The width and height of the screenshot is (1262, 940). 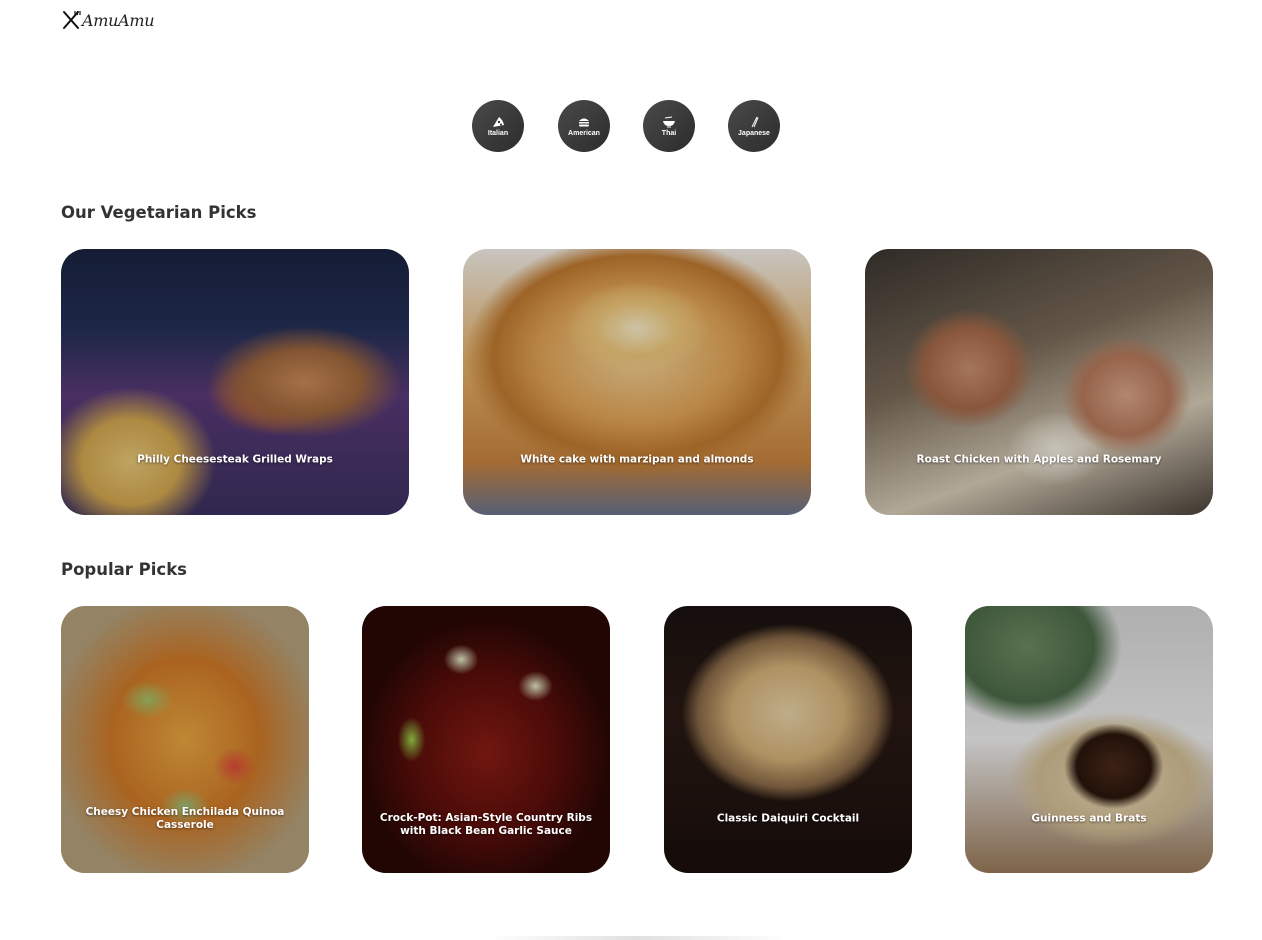 I want to click on popular-card: Classic Daiquiri Cocktail, so click(x=788, y=739).